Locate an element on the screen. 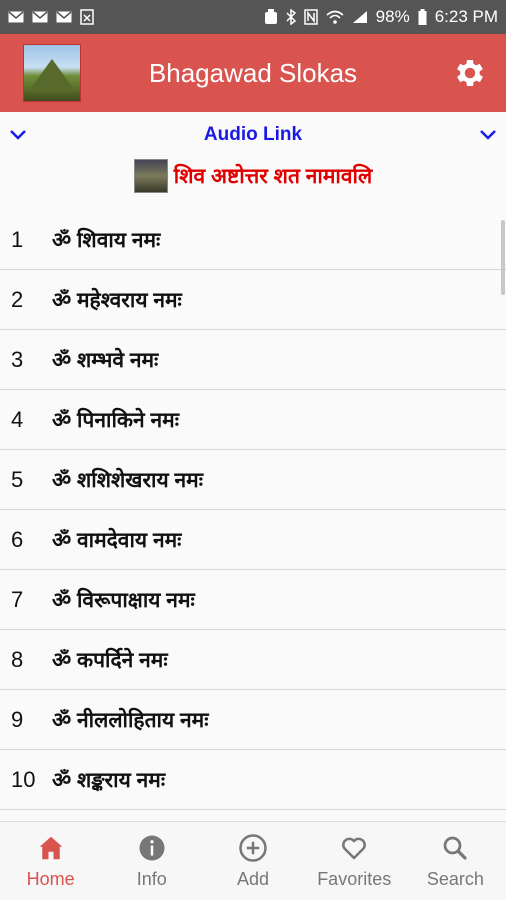 This screenshot has height=900, width=506. list-item: 2 ॐ महेश्वराय नमः is located at coordinates (253, 300).